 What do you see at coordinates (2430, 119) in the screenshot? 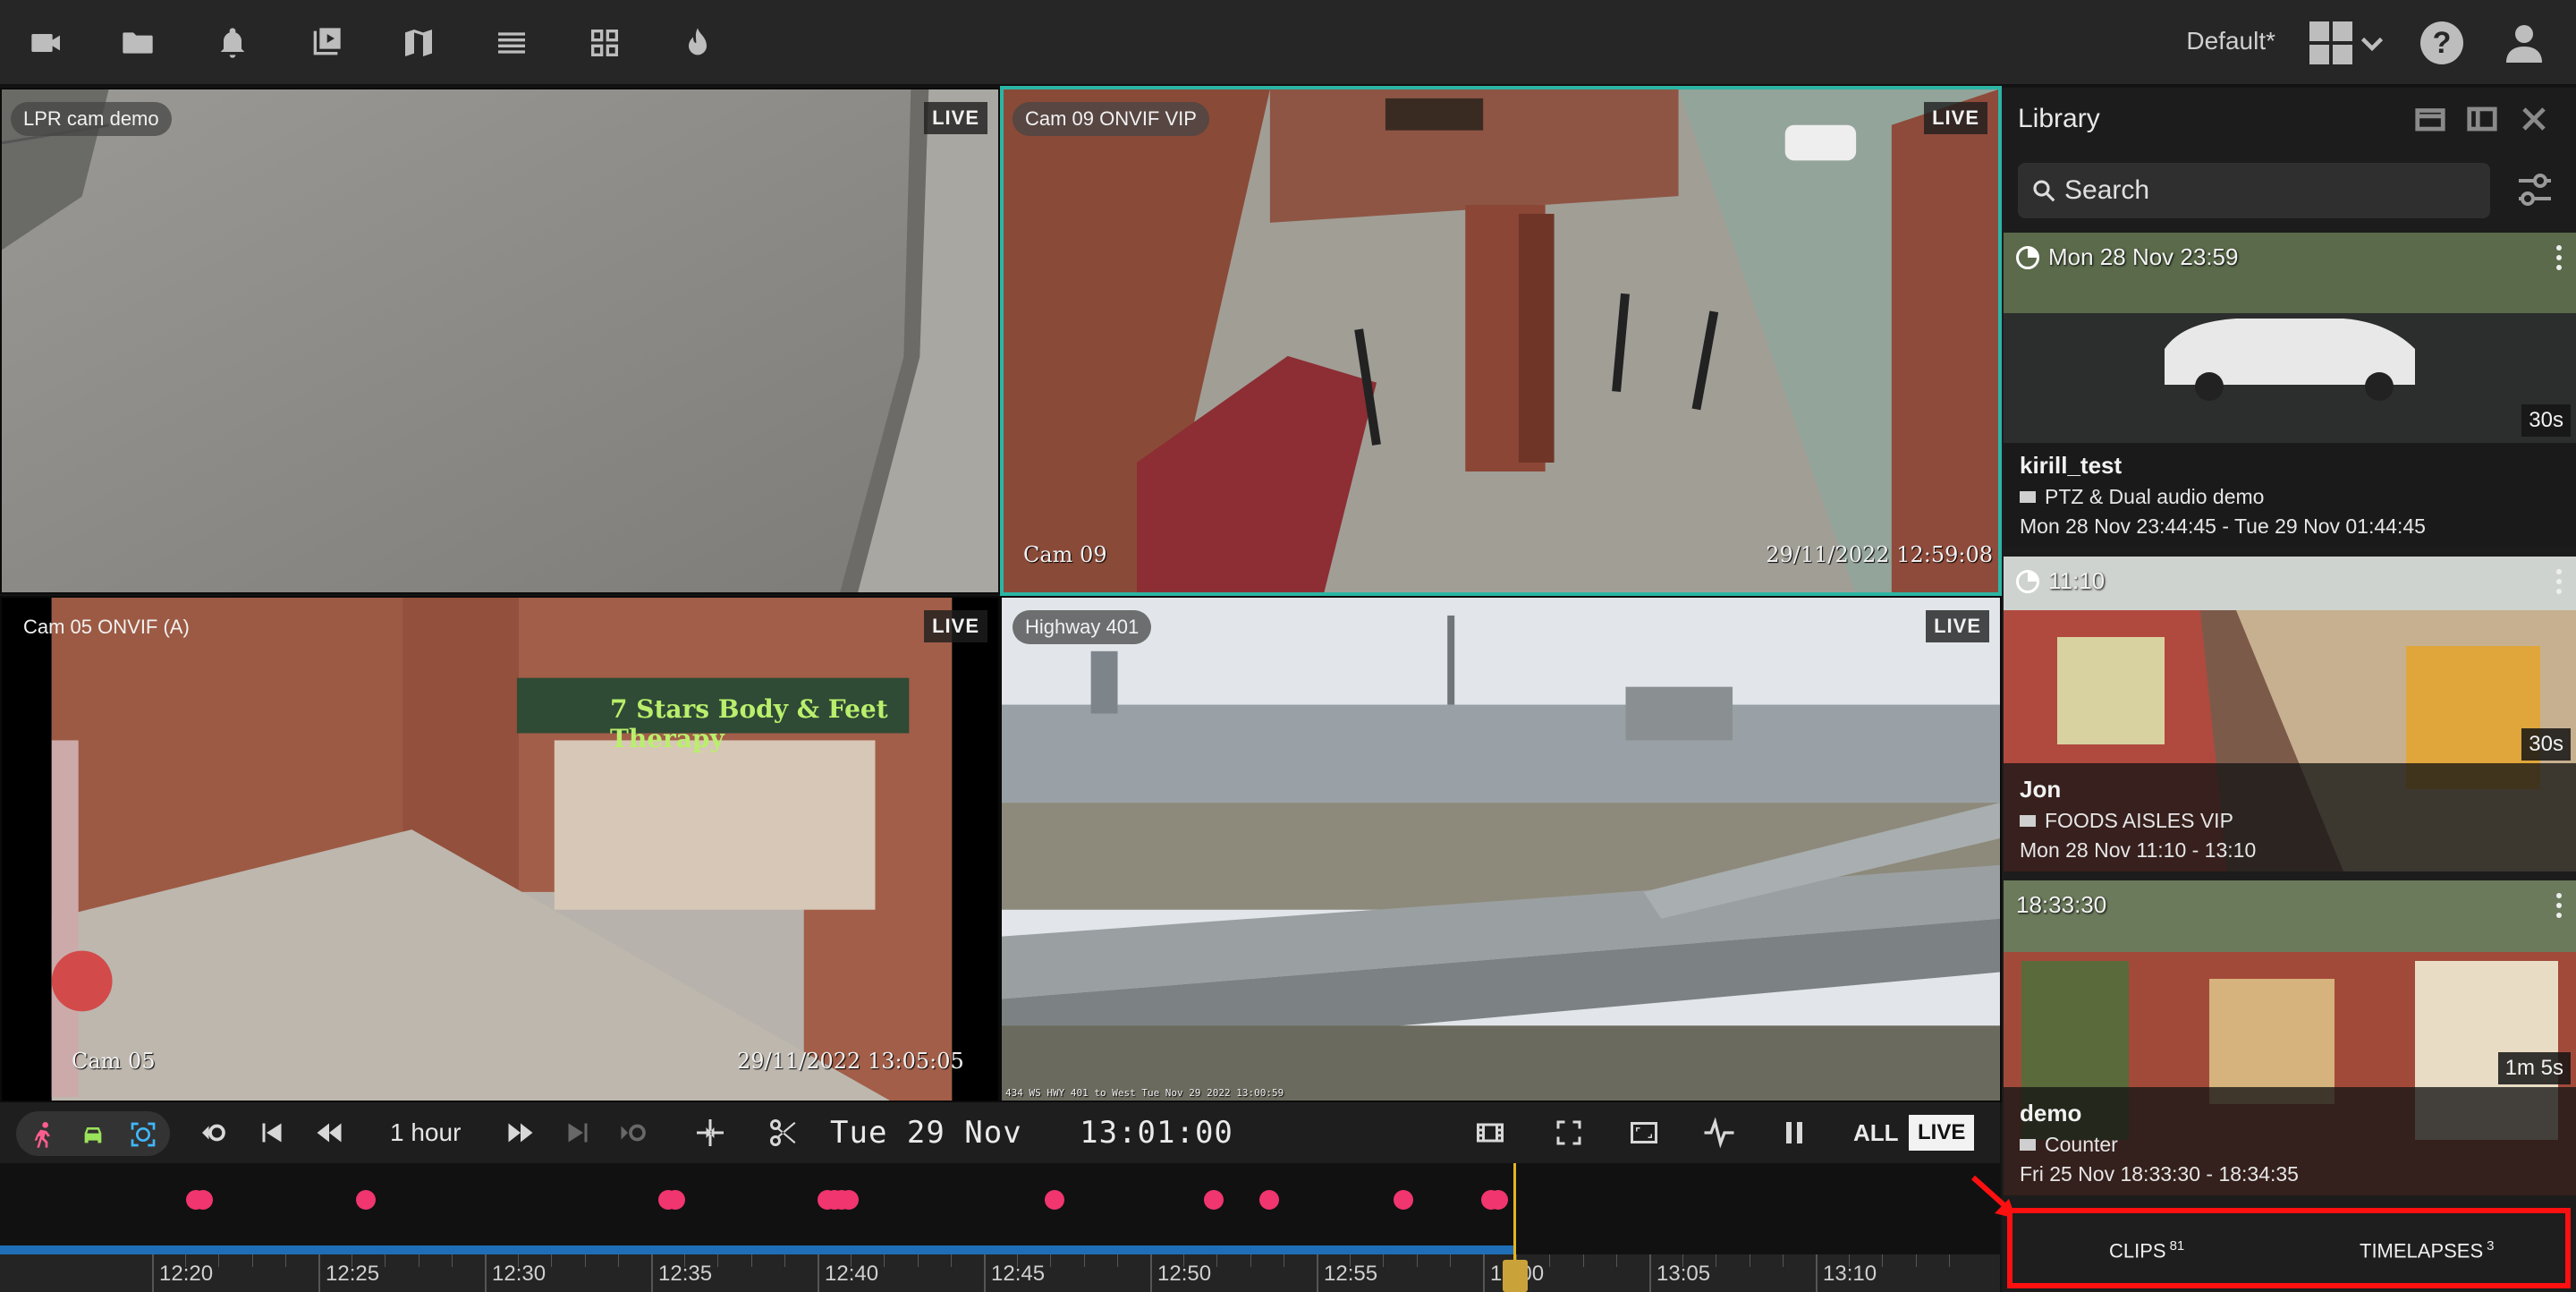
I see `window-icon` at bounding box center [2430, 119].